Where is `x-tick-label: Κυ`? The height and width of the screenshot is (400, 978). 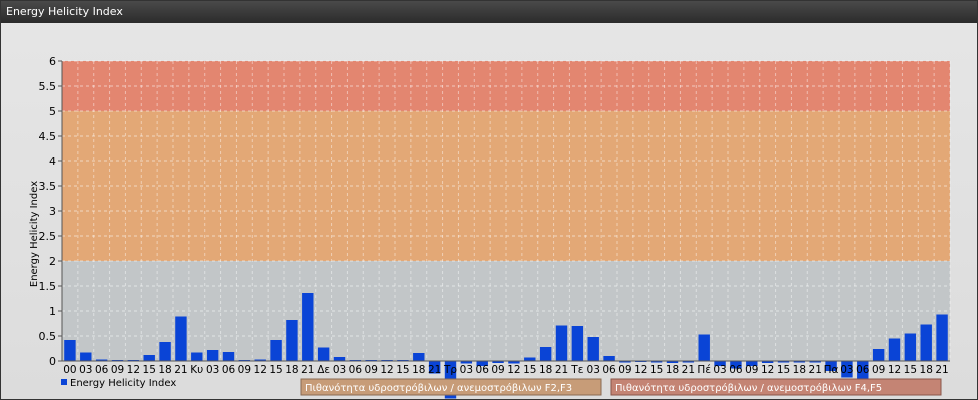 x-tick-label: Κυ is located at coordinates (196, 370).